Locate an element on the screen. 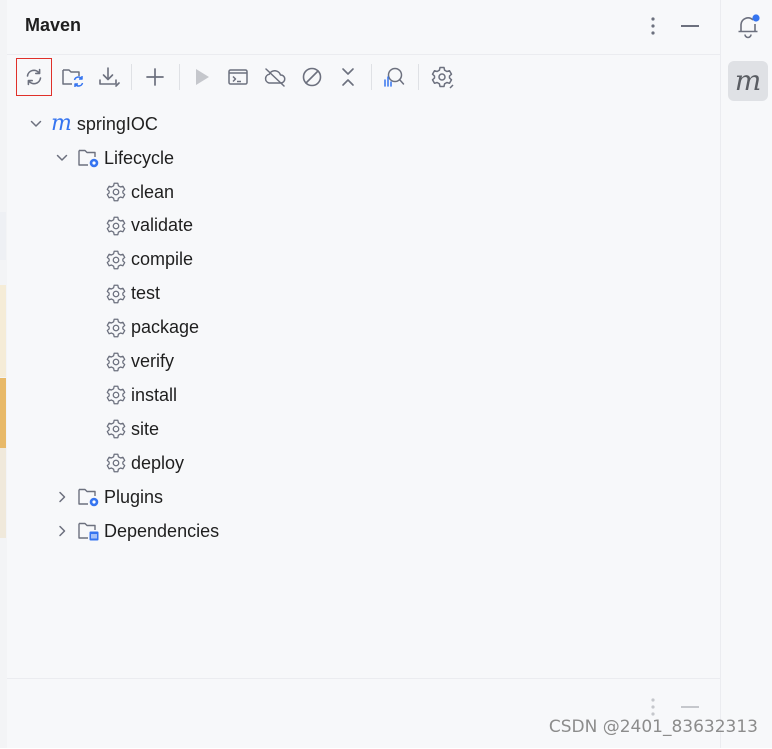  offline-icon is located at coordinates (275, 77).